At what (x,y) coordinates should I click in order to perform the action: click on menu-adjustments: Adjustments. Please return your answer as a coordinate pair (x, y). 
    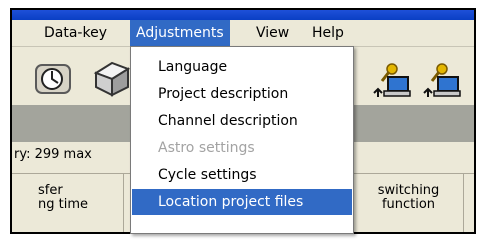
    Looking at the image, I should click on (180, 33).